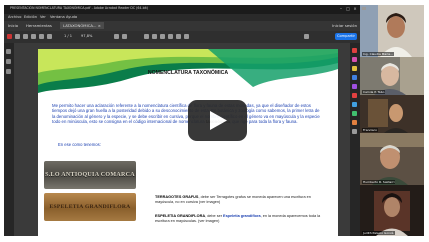  I want to click on example-2-sci: Espeletia grandiflora, so click(242, 216).